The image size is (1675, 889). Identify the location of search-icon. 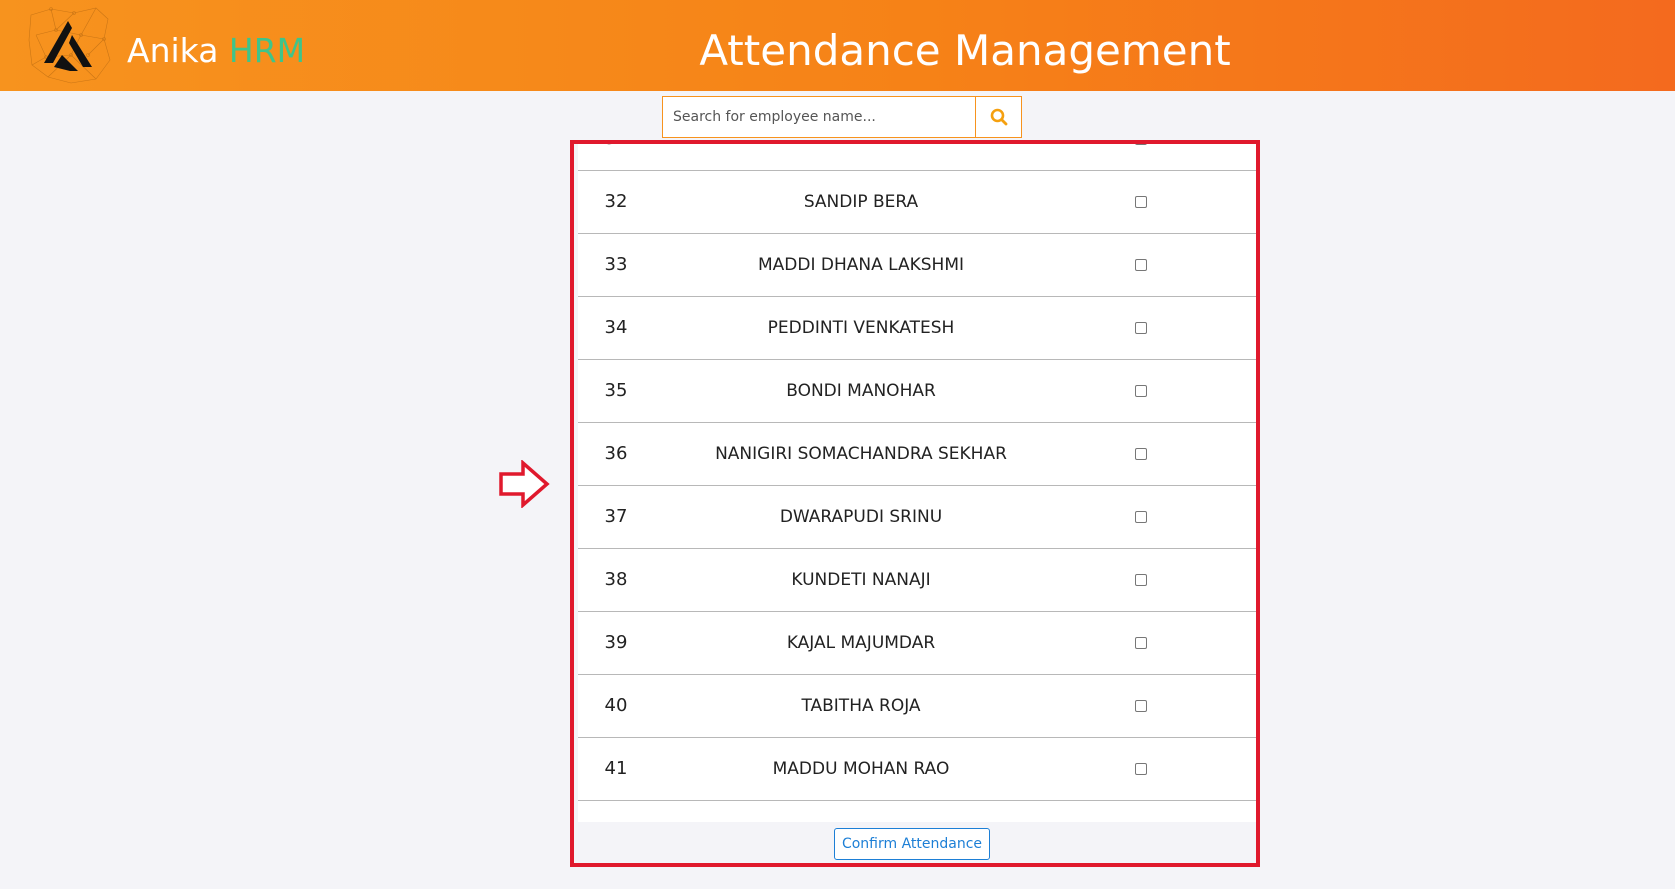
(998, 117).